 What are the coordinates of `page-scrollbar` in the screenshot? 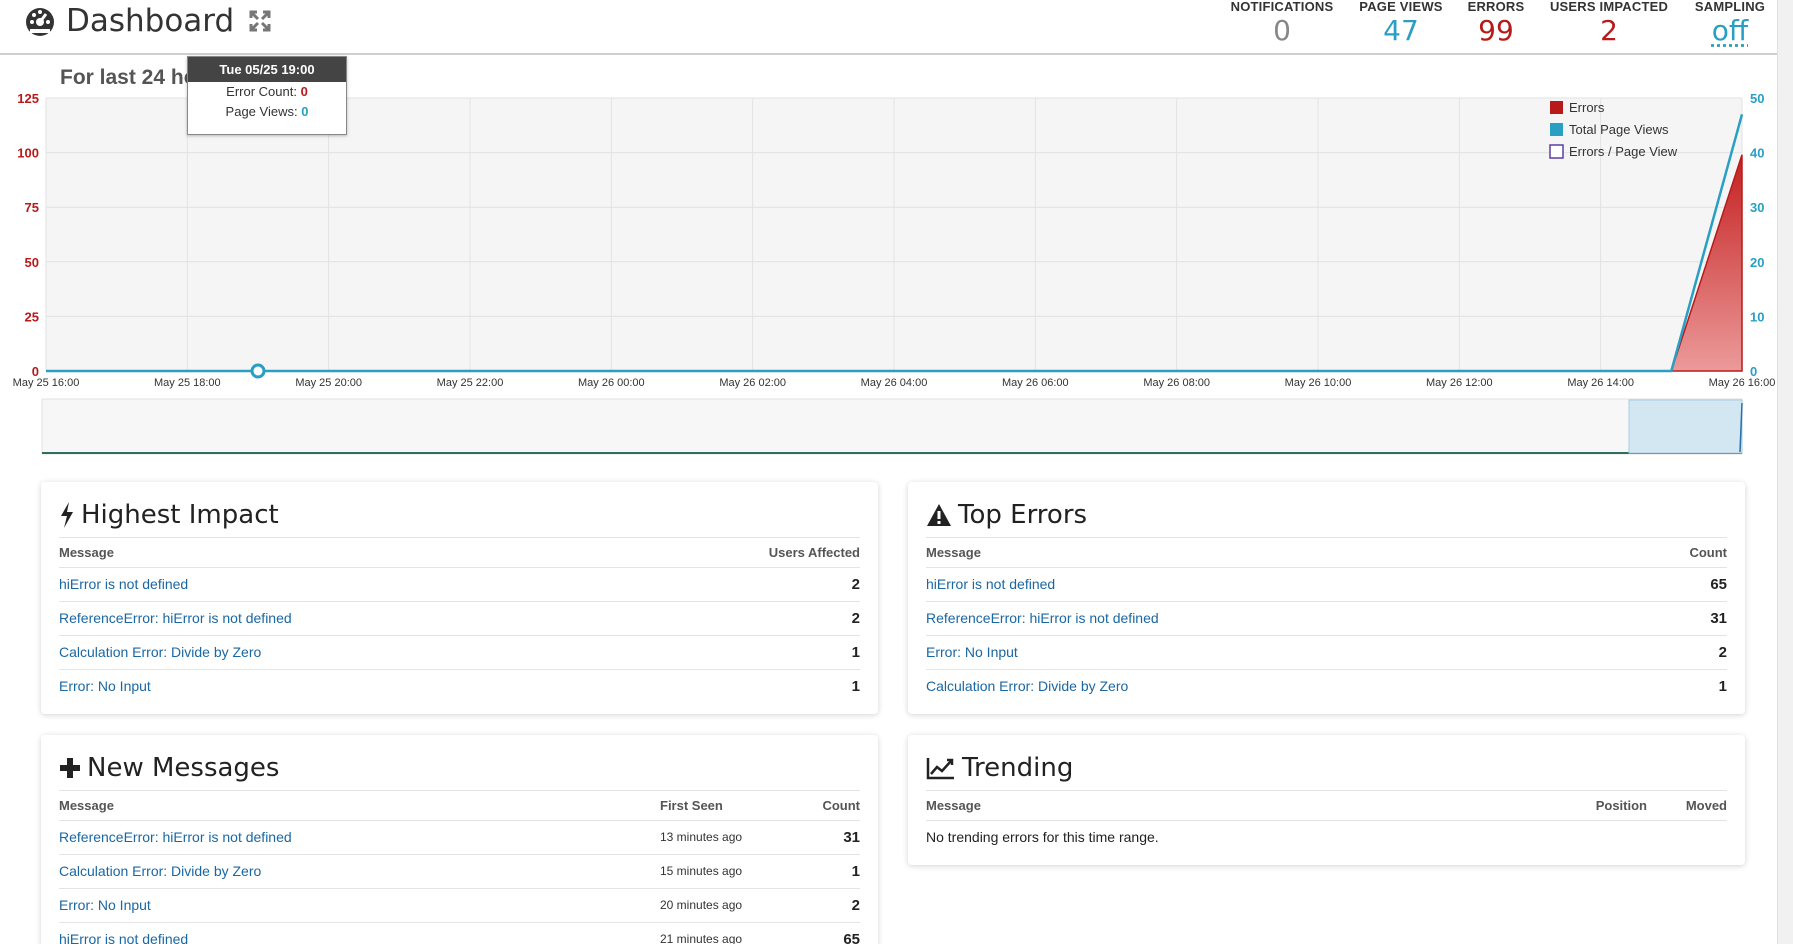 It's located at (1785, 472).